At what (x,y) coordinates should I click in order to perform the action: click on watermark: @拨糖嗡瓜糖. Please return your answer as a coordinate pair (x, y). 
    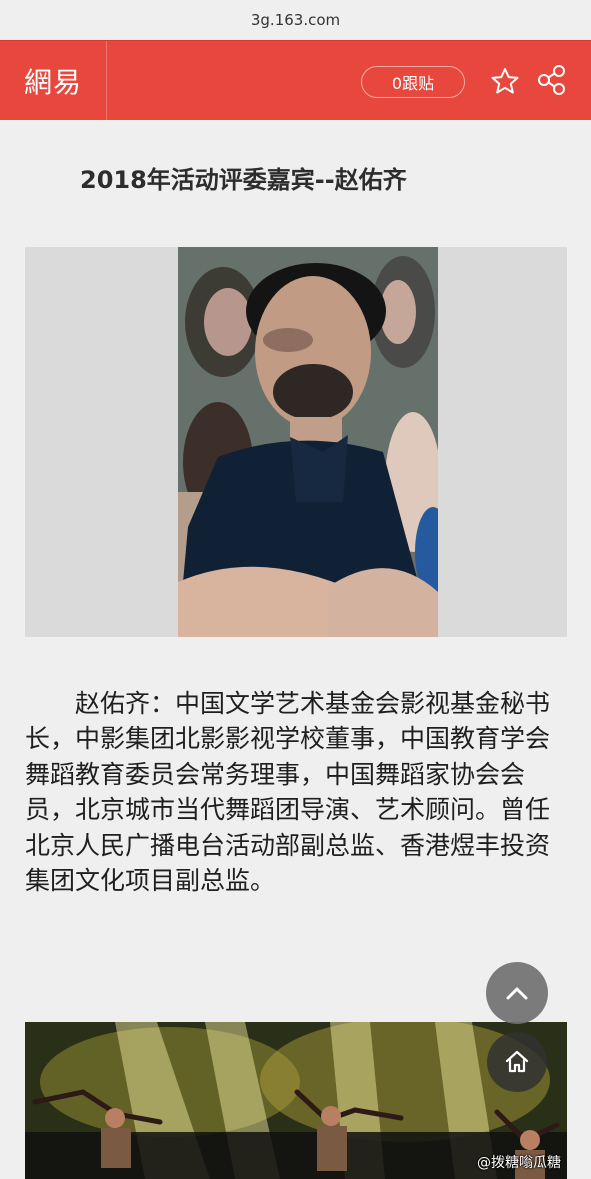
    Looking at the image, I should click on (519, 1163).